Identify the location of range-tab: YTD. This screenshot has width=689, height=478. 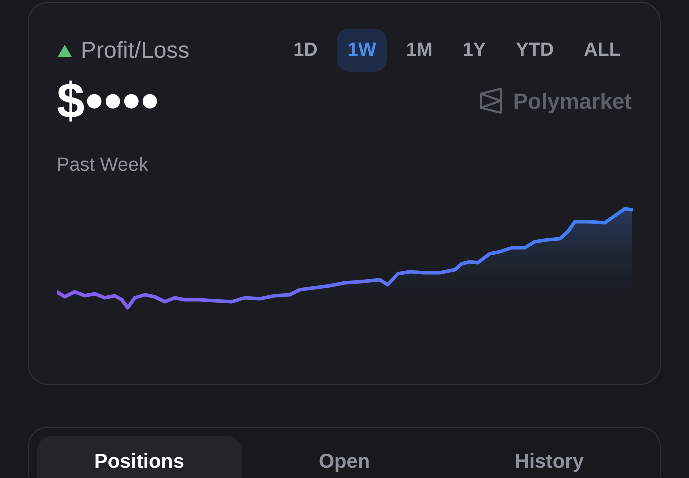
(535, 50).